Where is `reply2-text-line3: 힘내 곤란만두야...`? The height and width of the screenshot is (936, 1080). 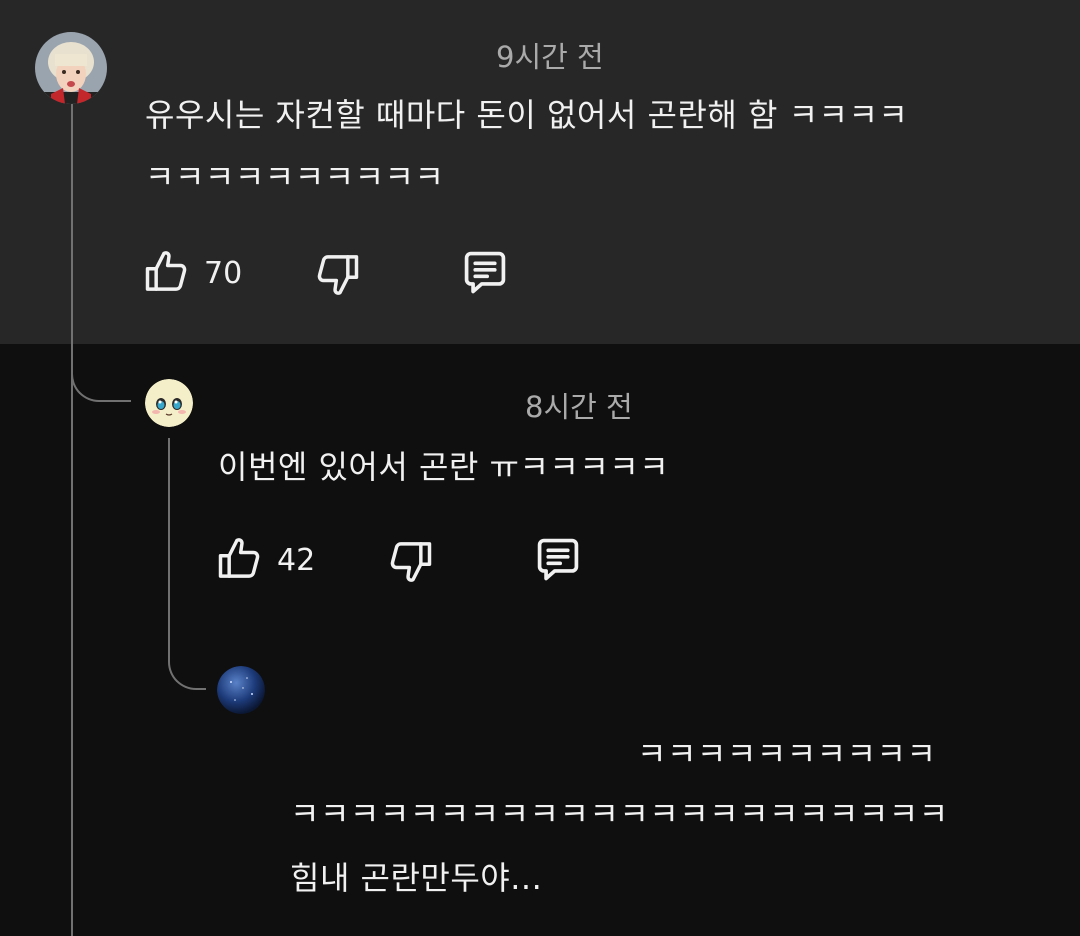
reply2-text-line3: 힘내 곤란만두야... is located at coordinates (416, 878).